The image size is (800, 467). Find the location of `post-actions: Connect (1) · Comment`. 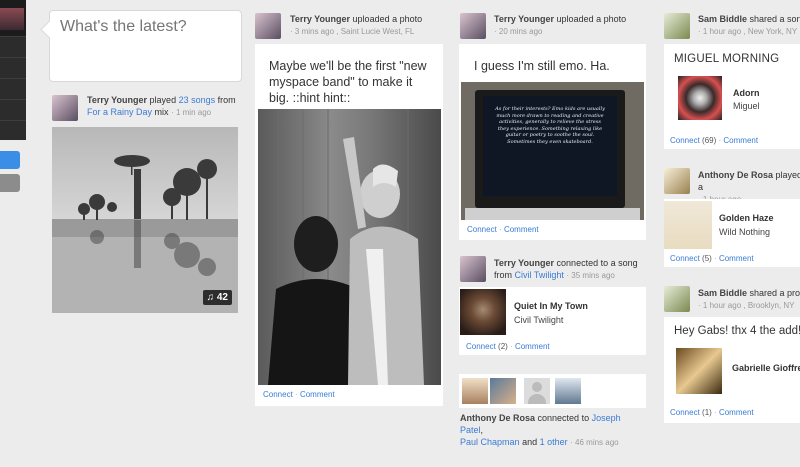

post-actions: Connect (1) · Comment is located at coordinates (712, 412).